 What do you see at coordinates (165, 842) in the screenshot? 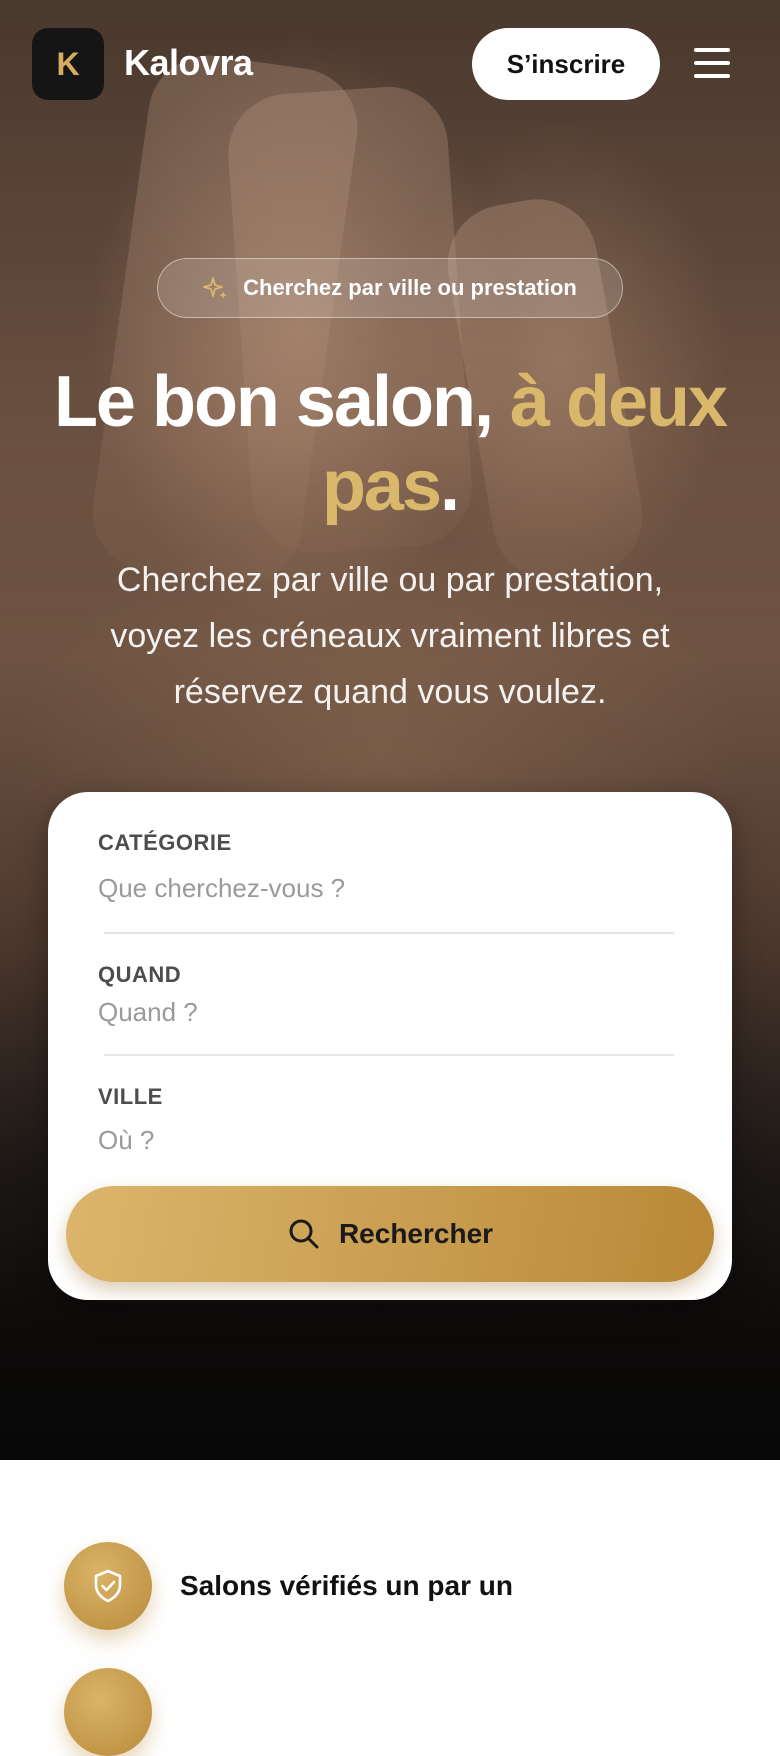
I see `category-label: CATÉGORIE` at bounding box center [165, 842].